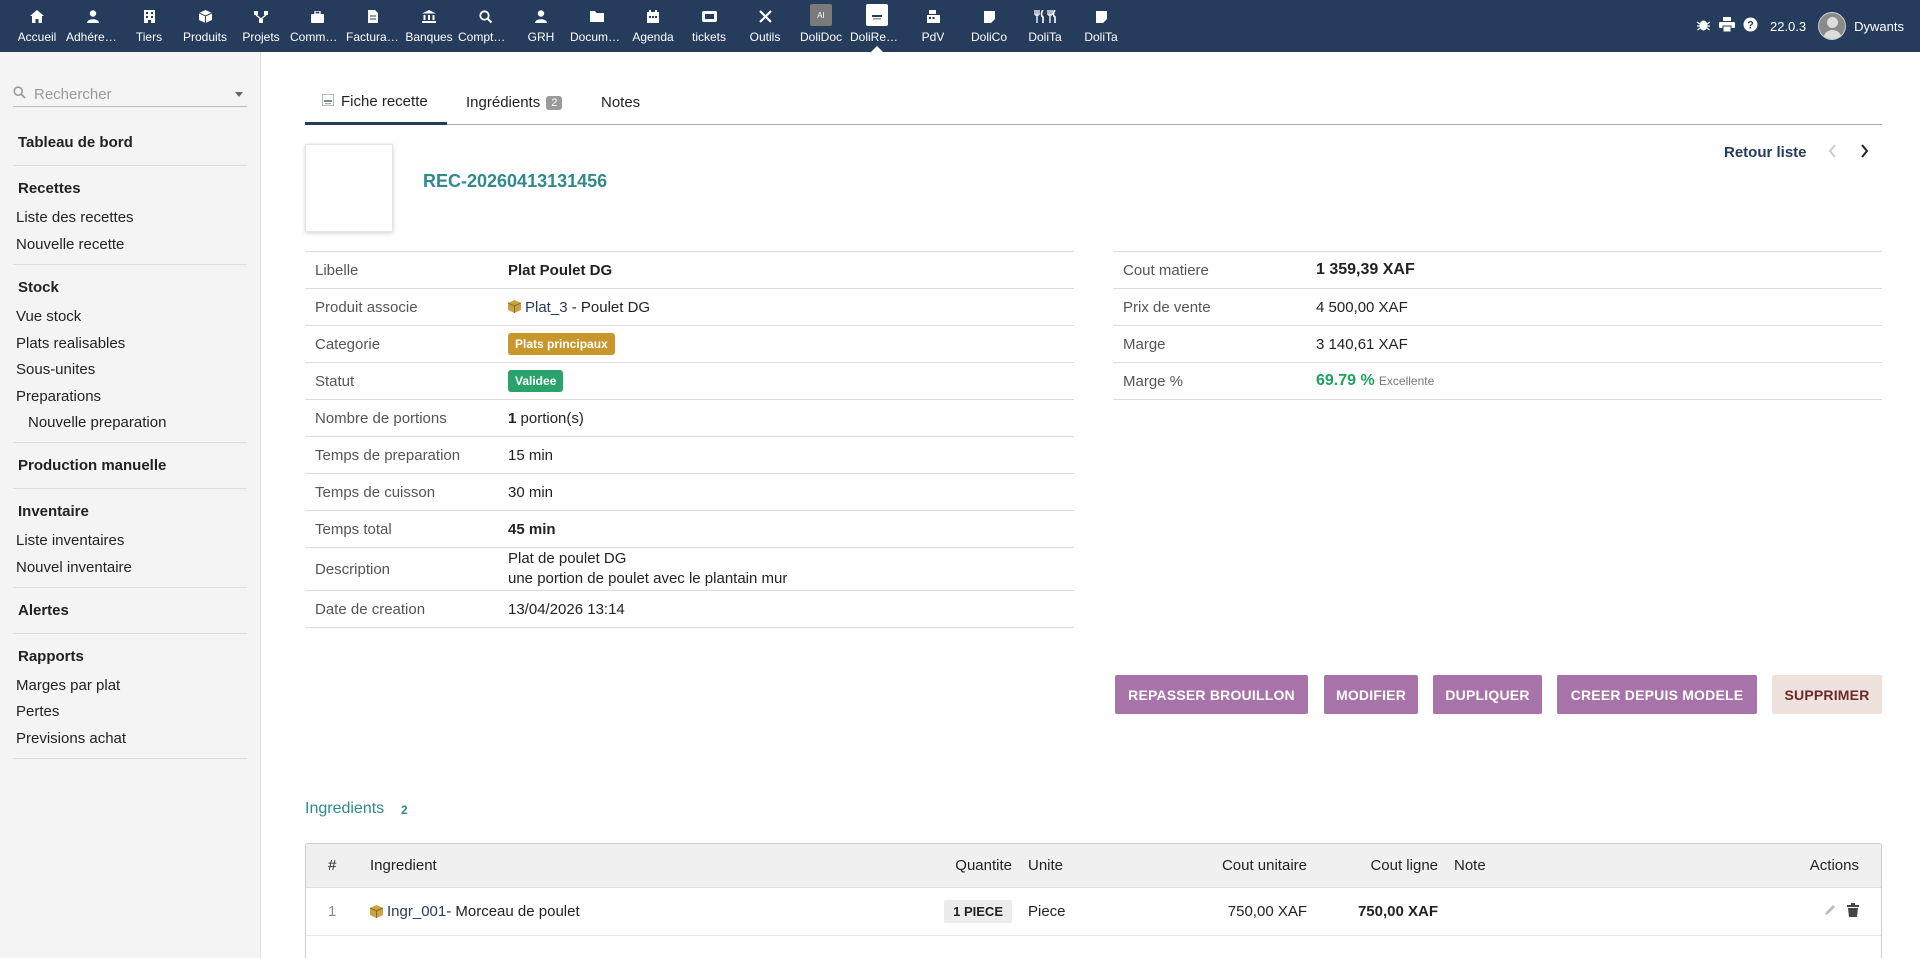 This screenshot has width=1920, height=958. Describe the element at coordinates (485, 26) in the screenshot. I see `menu-comptabilite: Comptabilité` at that location.